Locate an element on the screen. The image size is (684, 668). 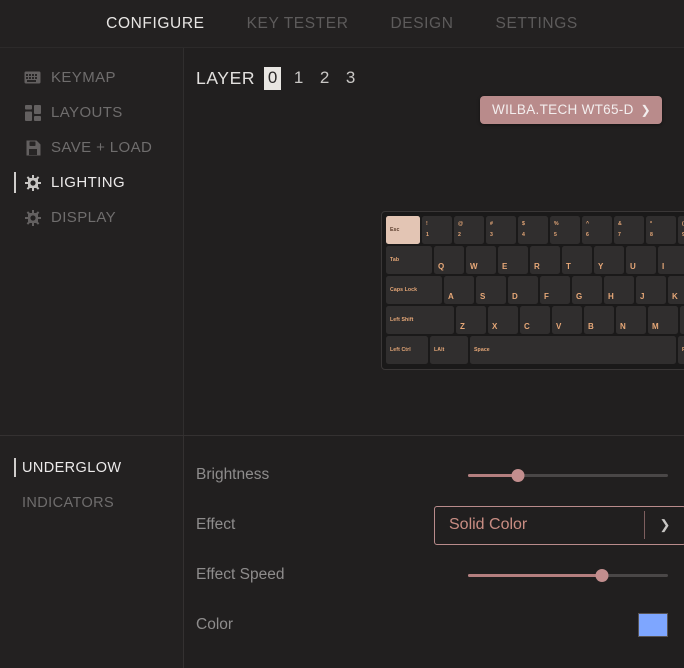
key-q: Q is located at coordinates (449, 260).